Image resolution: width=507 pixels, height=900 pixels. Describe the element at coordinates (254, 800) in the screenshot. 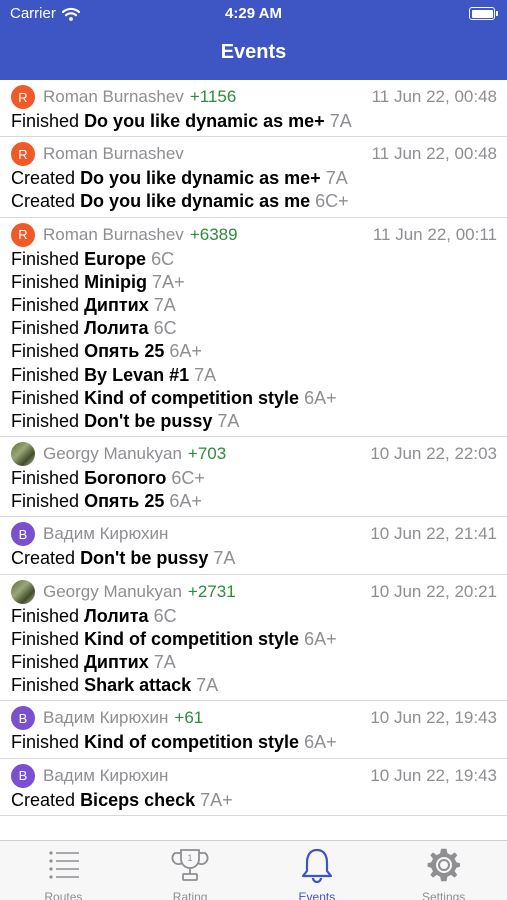

I see `event-line: Created Biceps check 7A+` at that location.